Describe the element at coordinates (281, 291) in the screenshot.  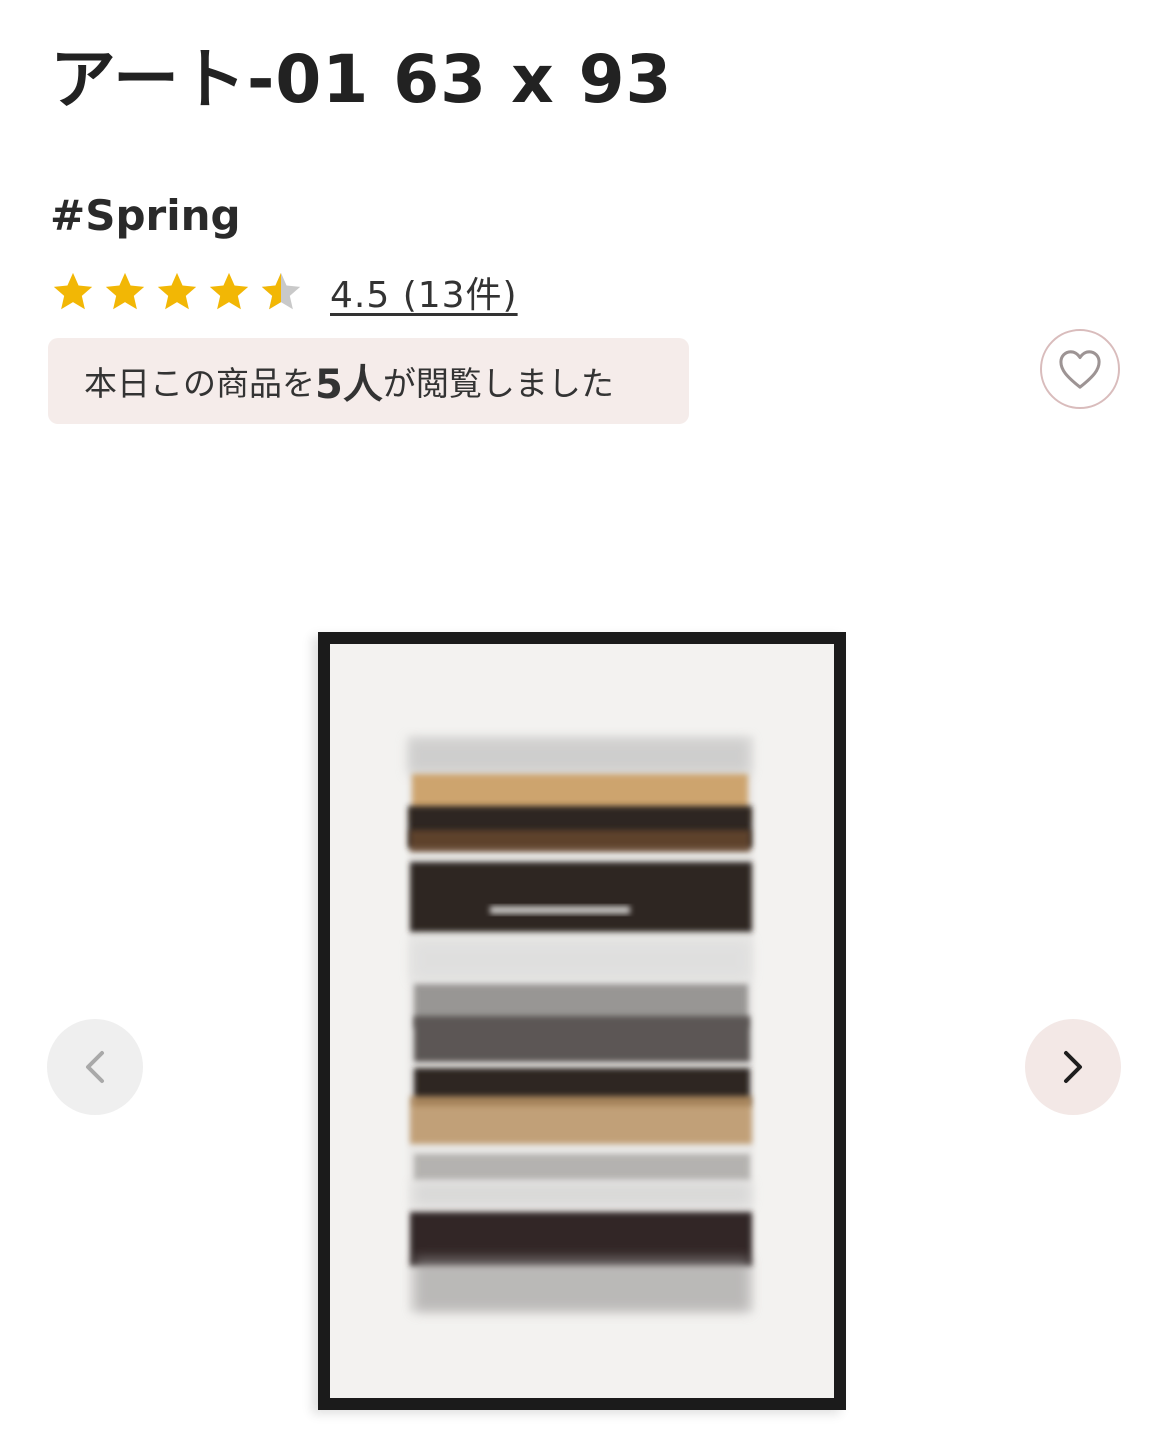
I see `half-star-icon` at that location.